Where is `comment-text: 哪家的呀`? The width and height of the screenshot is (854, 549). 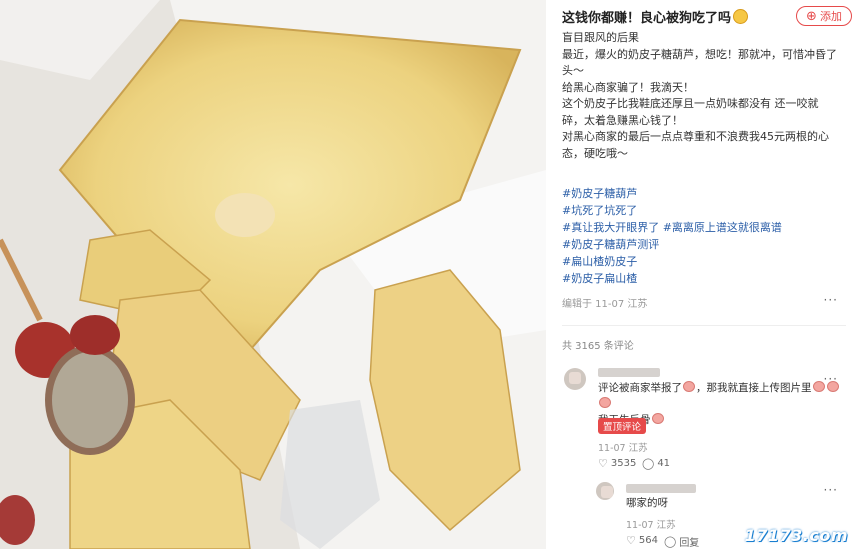
comment-text: 哪家的呀 is located at coordinates (647, 503).